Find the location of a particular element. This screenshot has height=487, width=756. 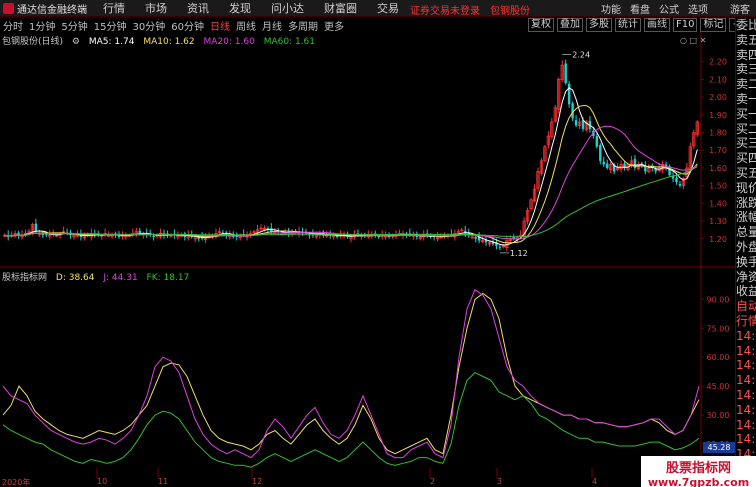

menu-market-quotes: 行情 is located at coordinates (114, 8).